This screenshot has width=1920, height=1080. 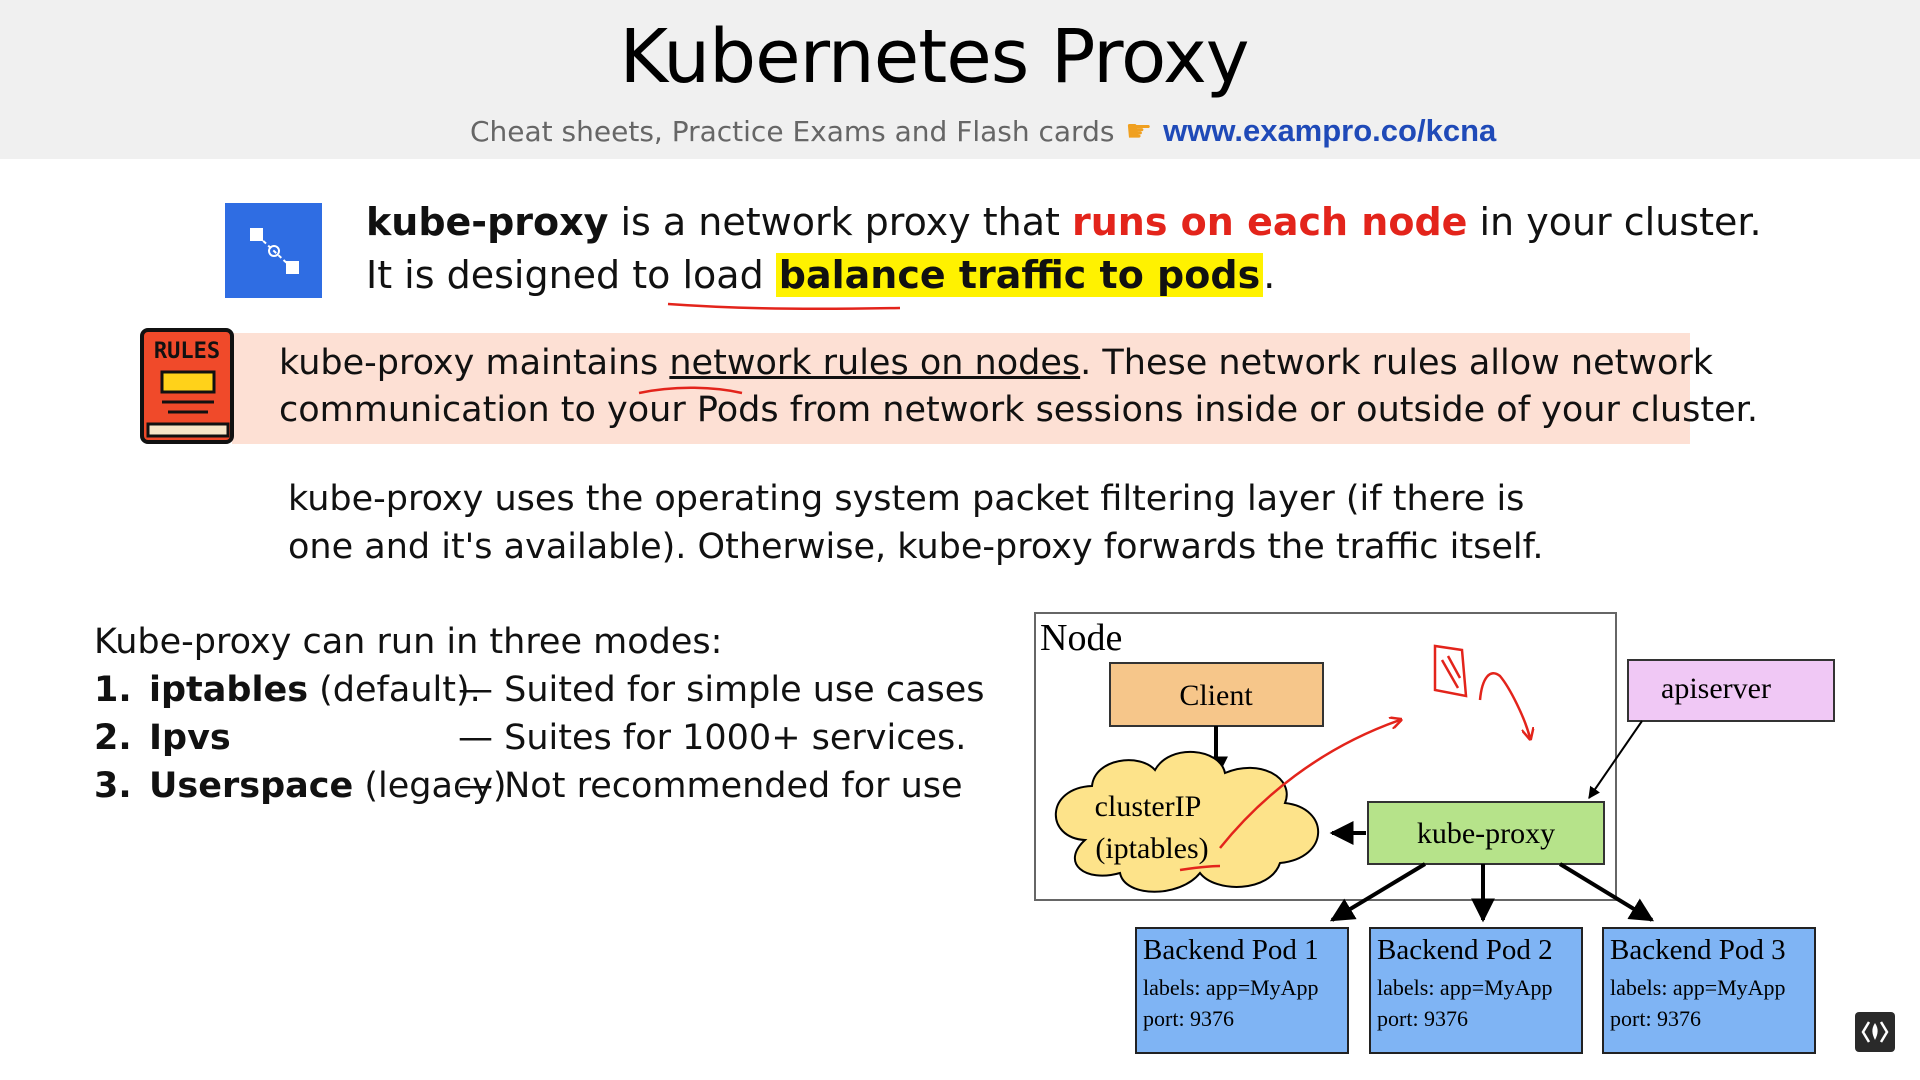 What do you see at coordinates (408, 642) in the screenshot?
I see `modes-intro: Kube-proxy can run in three modes:` at bounding box center [408, 642].